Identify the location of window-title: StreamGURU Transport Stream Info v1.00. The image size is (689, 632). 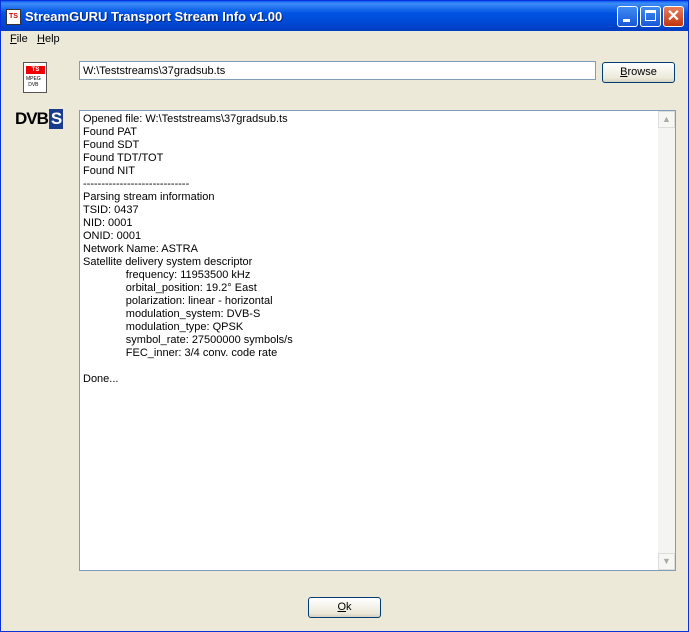
(154, 16).